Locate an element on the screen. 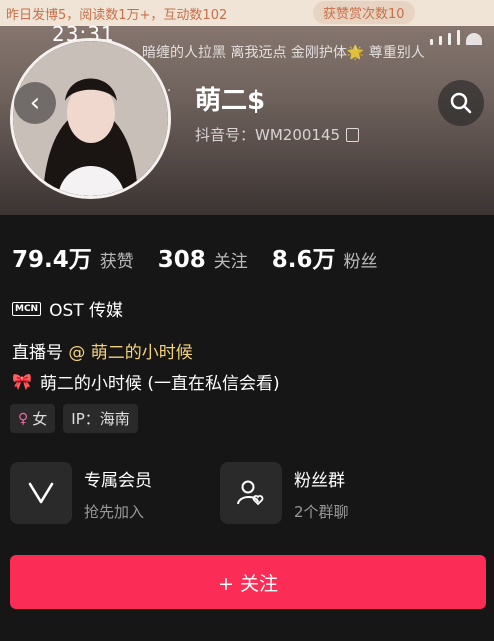  live-prefix: 直播号 is located at coordinates (37, 353).